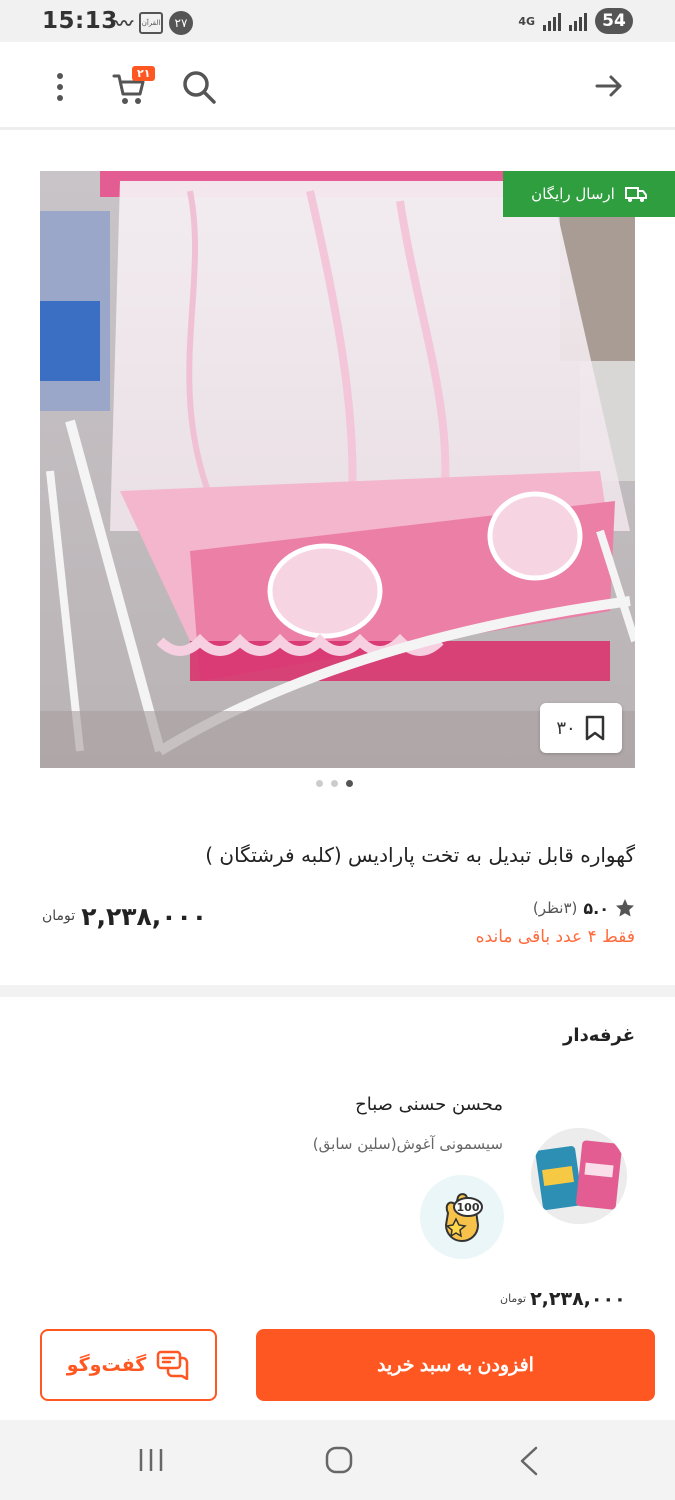  I want to click on rating-count: (۳نظر), so click(555, 908).